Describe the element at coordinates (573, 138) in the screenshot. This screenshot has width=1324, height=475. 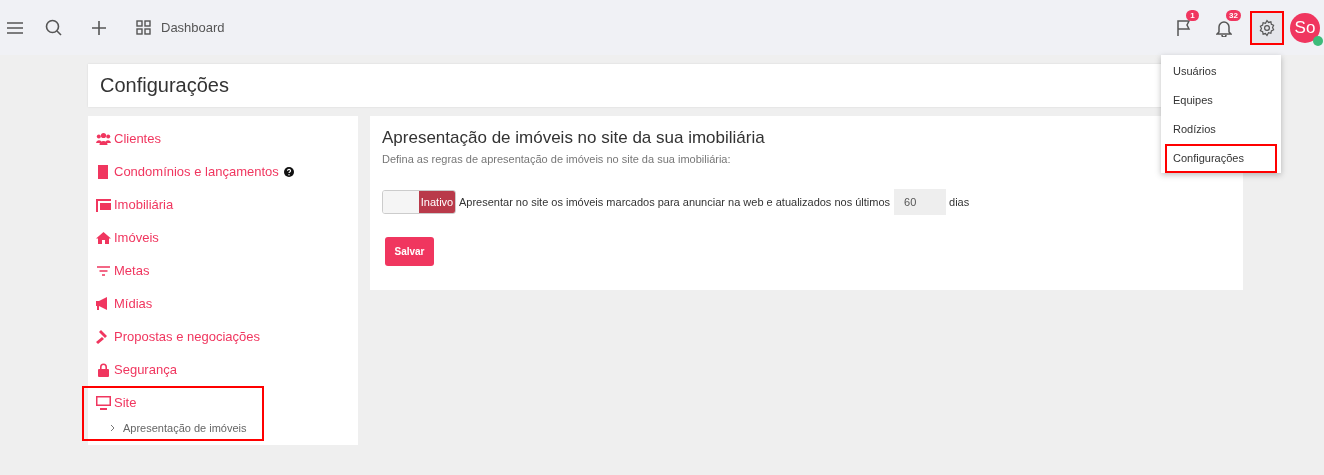
I see `section-title: Apresentação de imóveis no site da sua imobiliária` at that location.